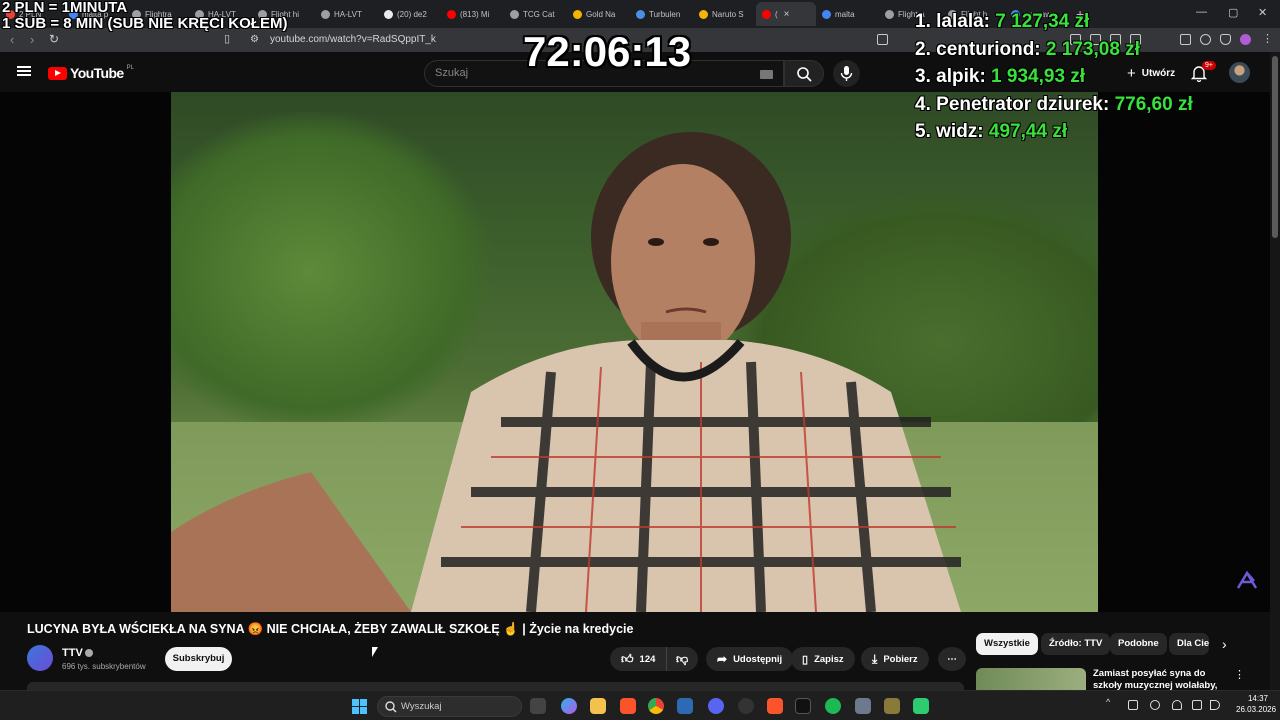  I want to click on task-view-icon, so click(538, 706).